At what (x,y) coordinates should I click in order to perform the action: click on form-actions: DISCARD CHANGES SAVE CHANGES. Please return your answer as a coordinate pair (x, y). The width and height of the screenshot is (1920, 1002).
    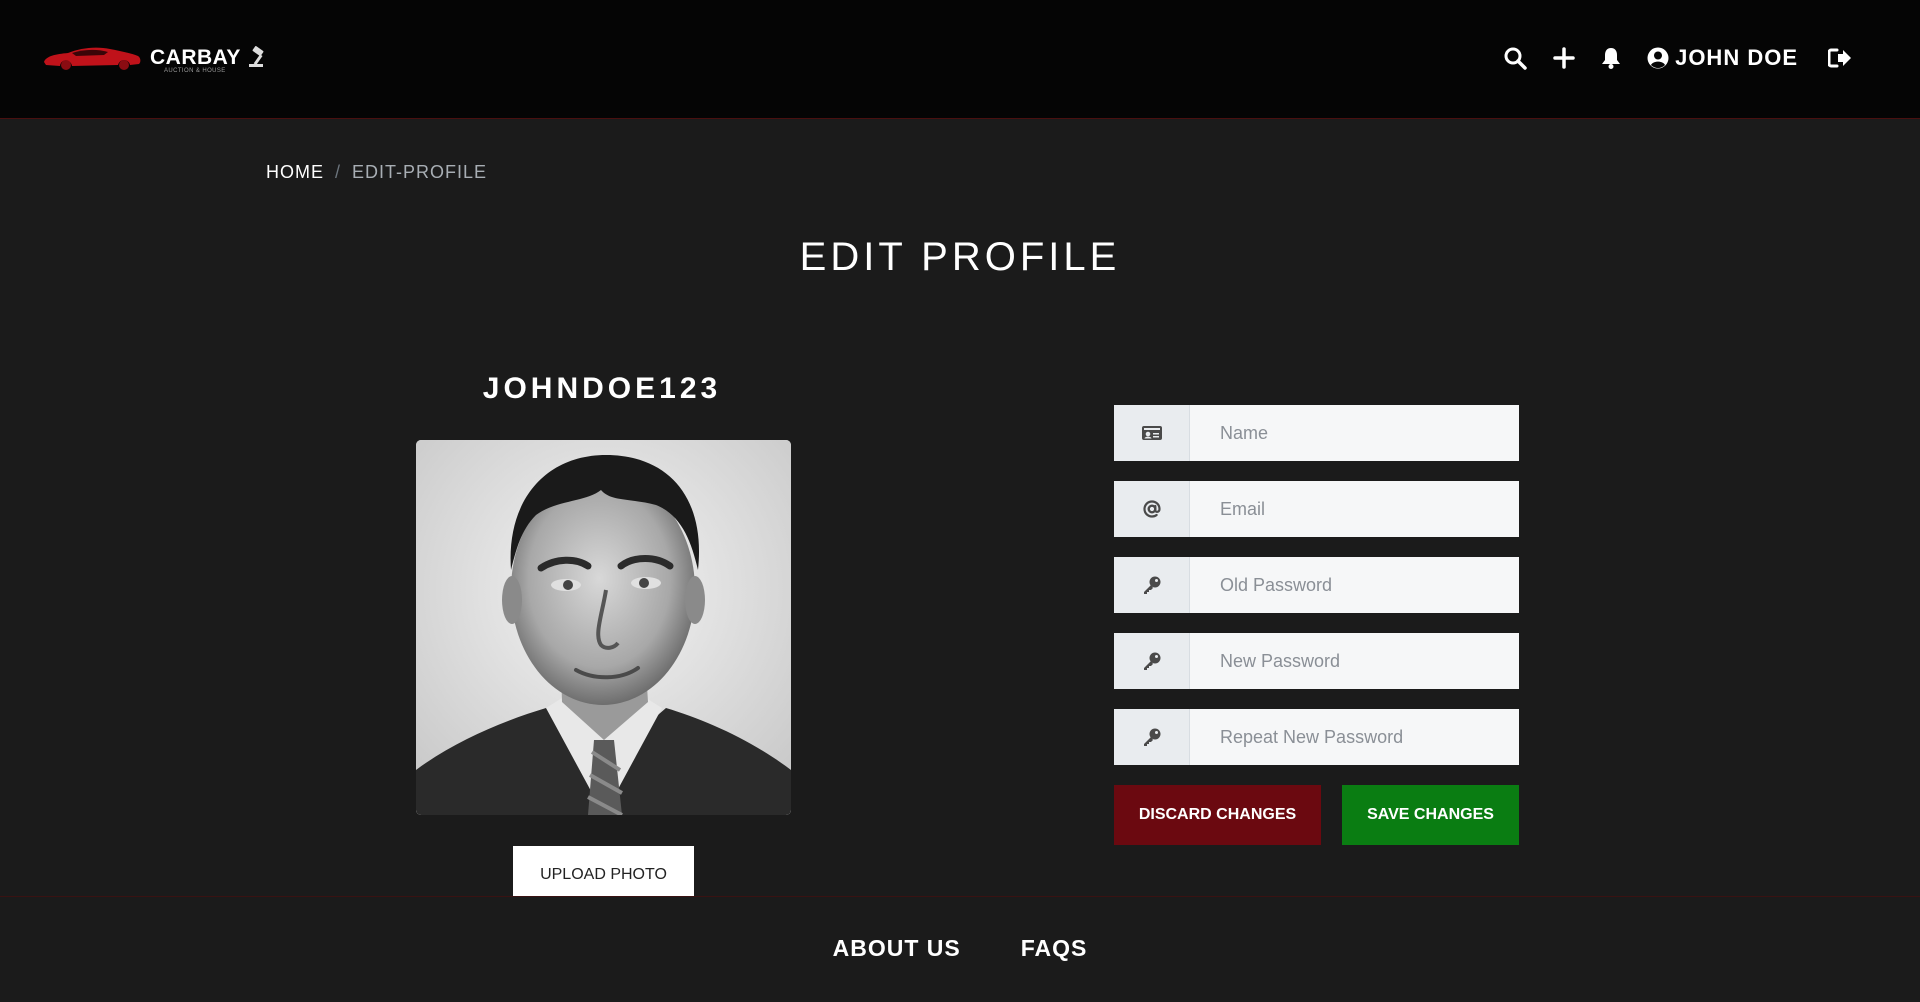
    Looking at the image, I should click on (1316, 815).